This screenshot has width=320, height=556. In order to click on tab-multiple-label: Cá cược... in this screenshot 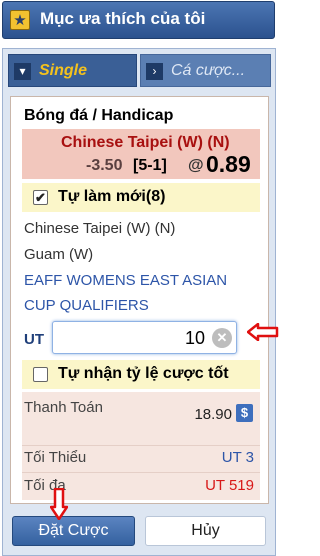, I will do `click(208, 70)`.